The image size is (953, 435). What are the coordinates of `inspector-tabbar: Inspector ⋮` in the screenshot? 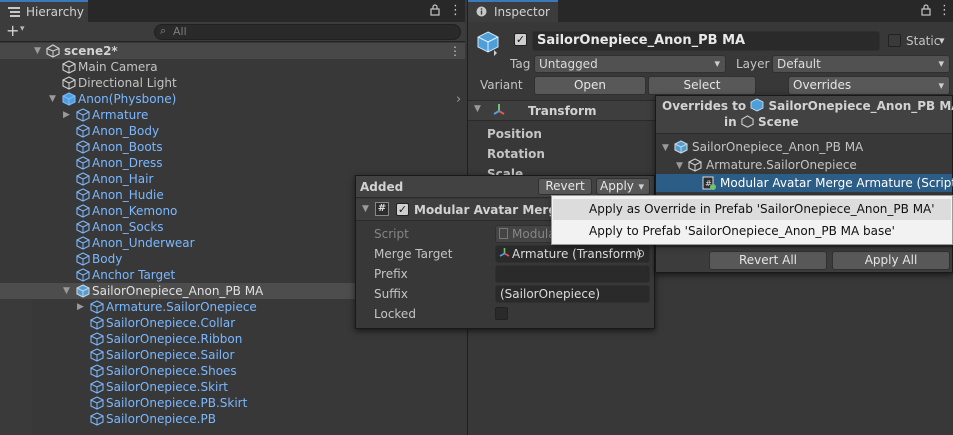 It's located at (710, 11).